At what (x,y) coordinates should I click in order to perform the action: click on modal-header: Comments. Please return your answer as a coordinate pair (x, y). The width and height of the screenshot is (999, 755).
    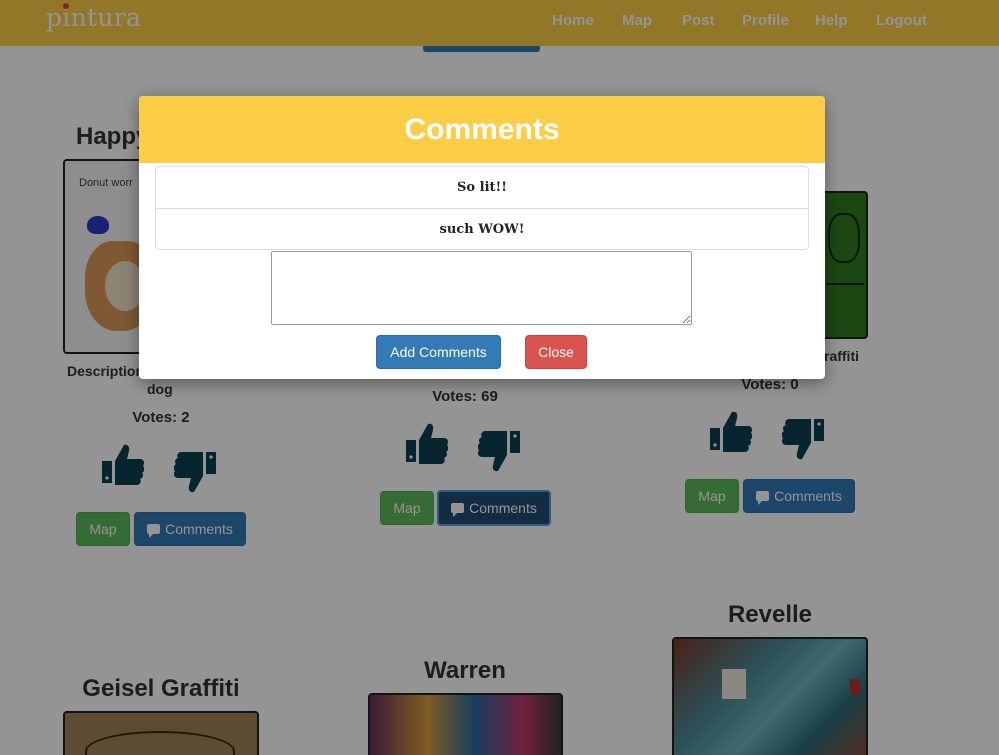
    Looking at the image, I should click on (482, 129).